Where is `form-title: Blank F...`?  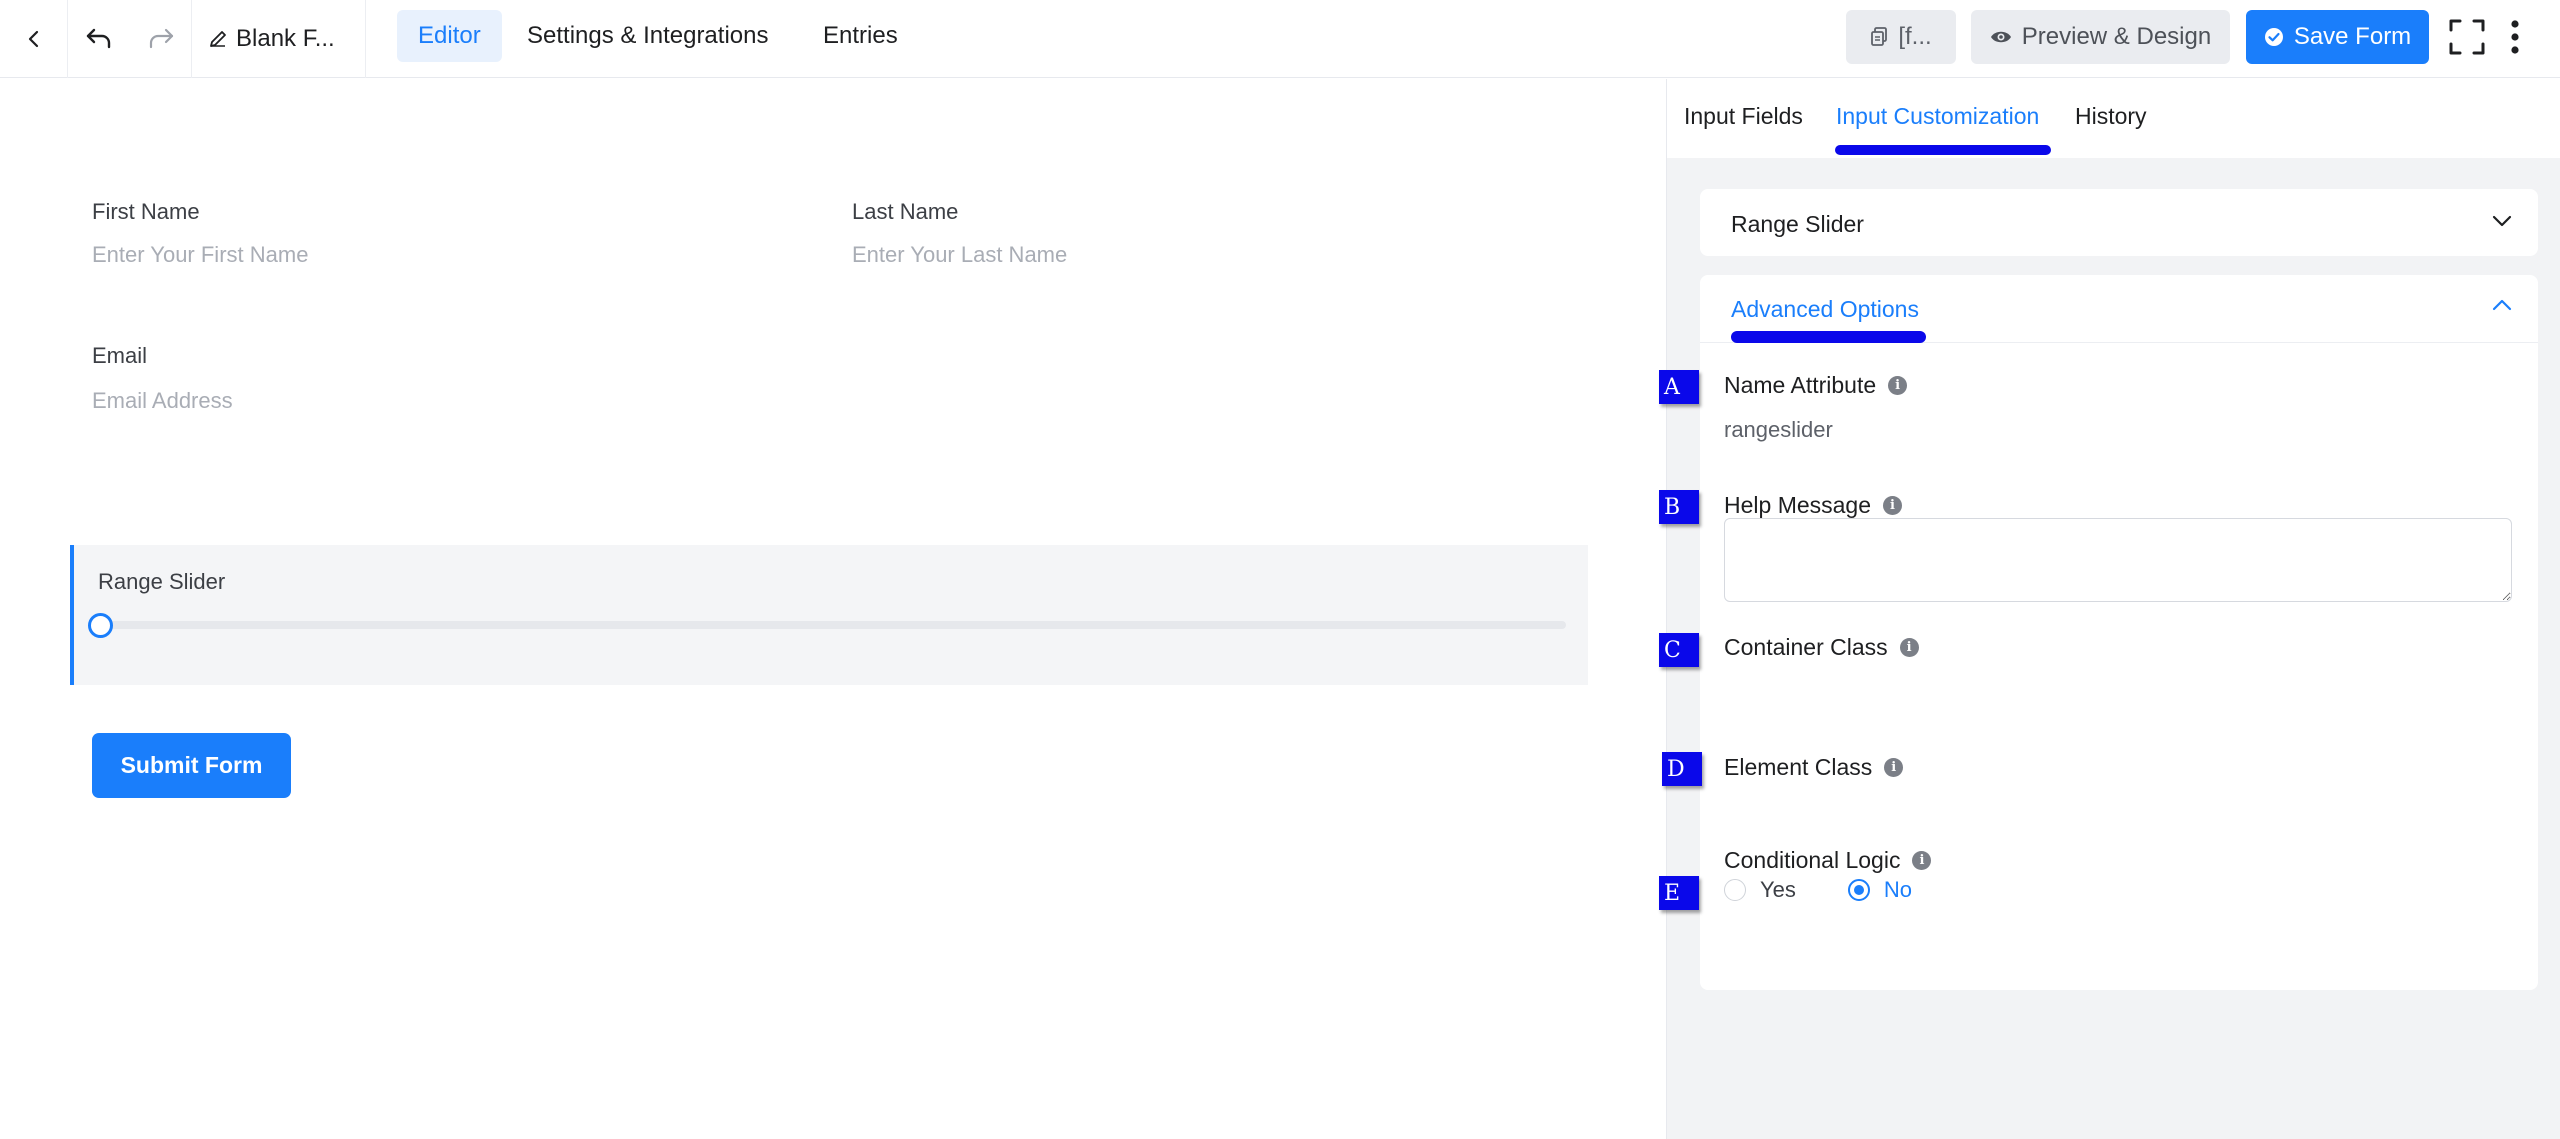 form-title: Blank F... is located at coordinates (279, 39).